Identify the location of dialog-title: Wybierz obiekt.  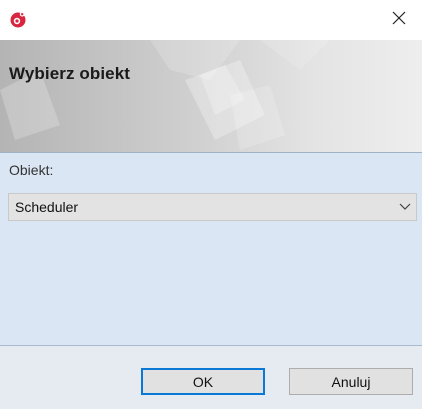
(70, 73).